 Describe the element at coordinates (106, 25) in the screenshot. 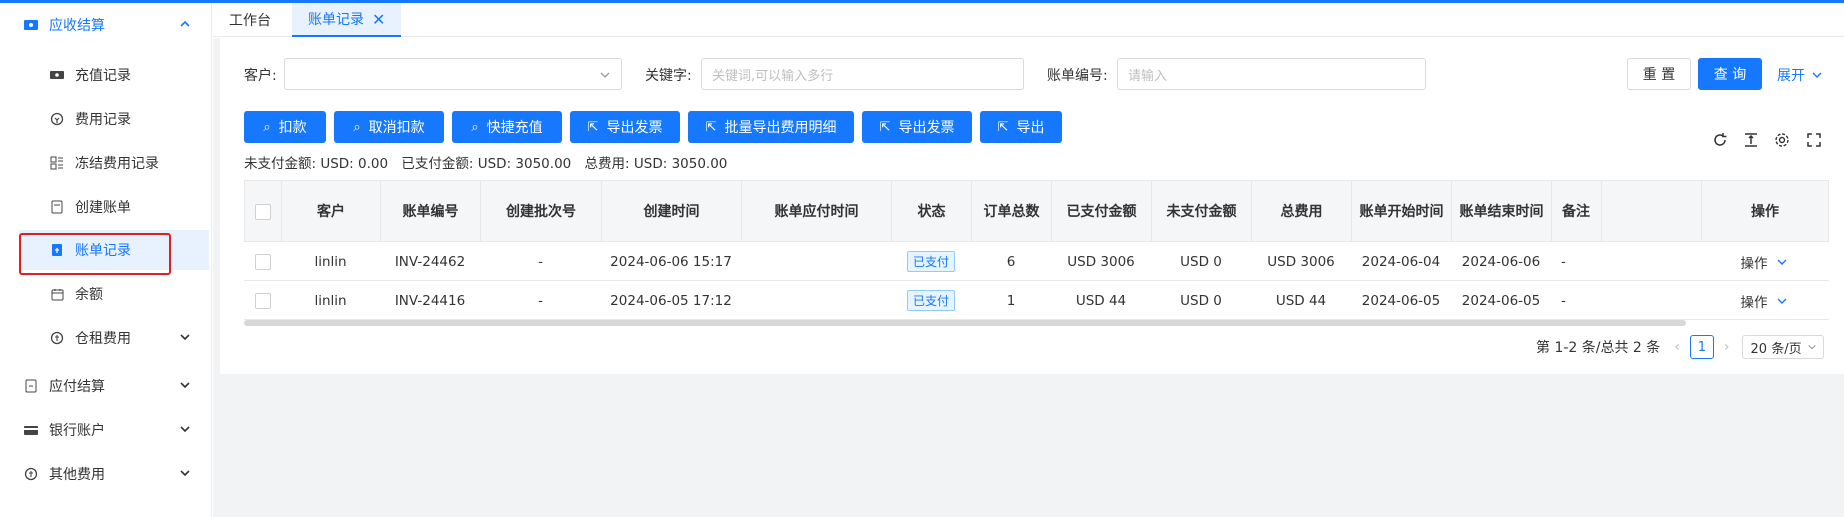

I see `sidebar-group-receivable: 应收结算` at that location.